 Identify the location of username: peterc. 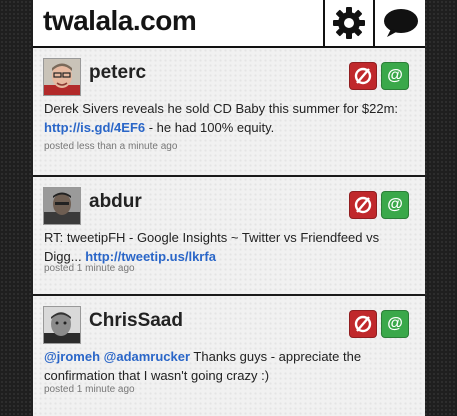
(117, 73).